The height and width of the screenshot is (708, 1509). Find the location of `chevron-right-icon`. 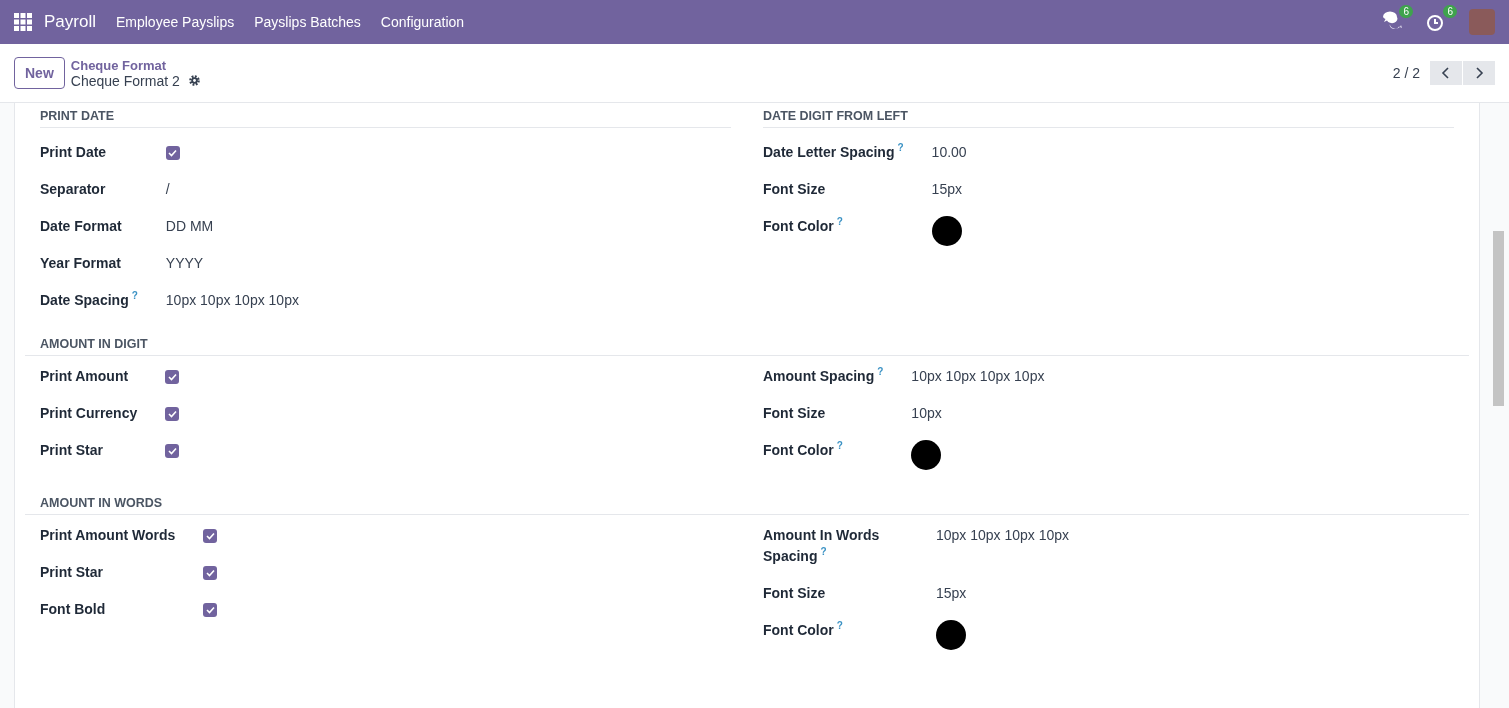

chevron-right-icon is located at coordinates (1479, 73).